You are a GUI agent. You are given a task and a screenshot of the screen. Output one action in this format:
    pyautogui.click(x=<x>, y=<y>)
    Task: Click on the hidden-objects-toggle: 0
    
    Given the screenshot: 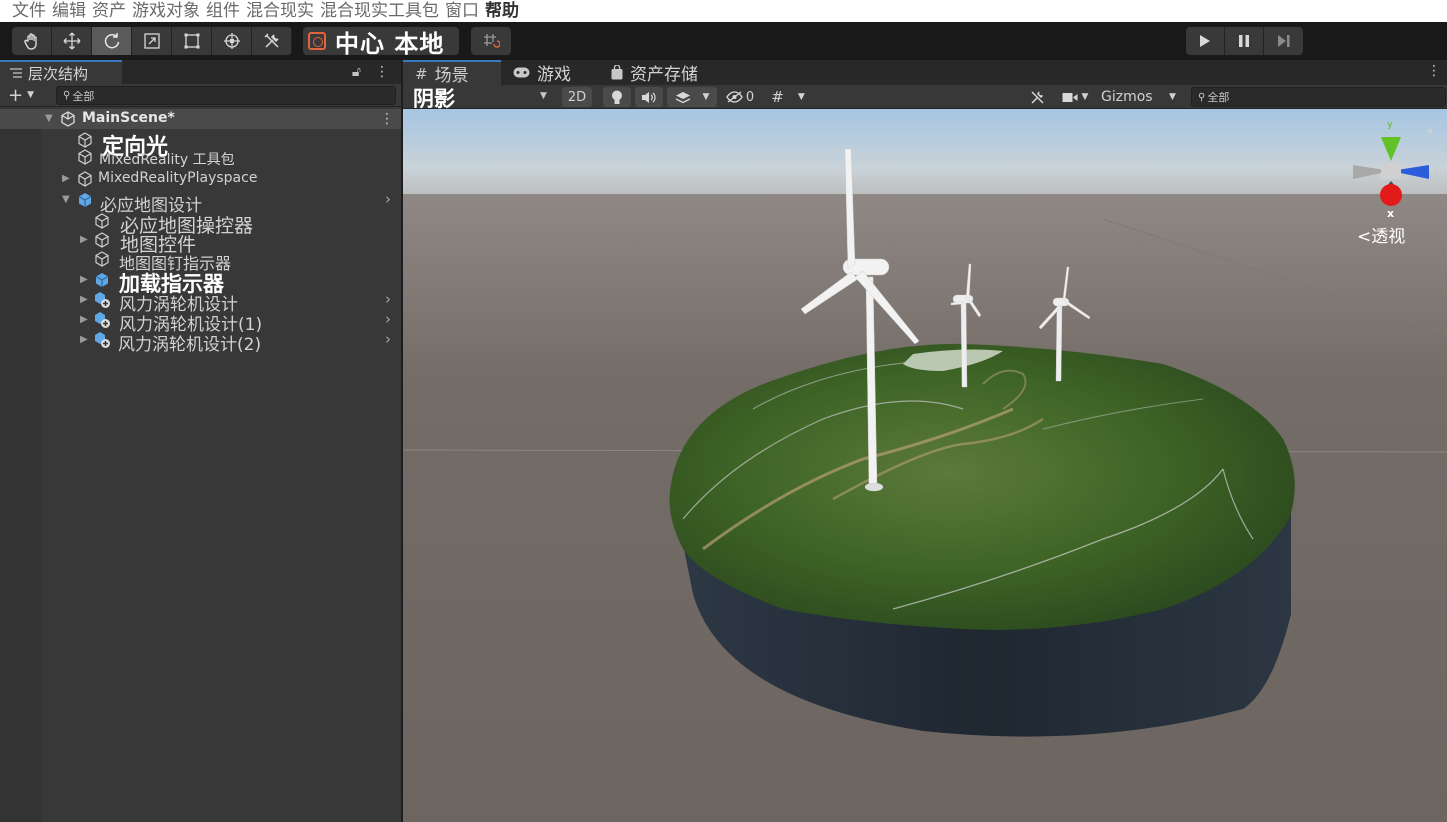 What is the action you would take?
    pyautogui.click(x=740, y=97)
    